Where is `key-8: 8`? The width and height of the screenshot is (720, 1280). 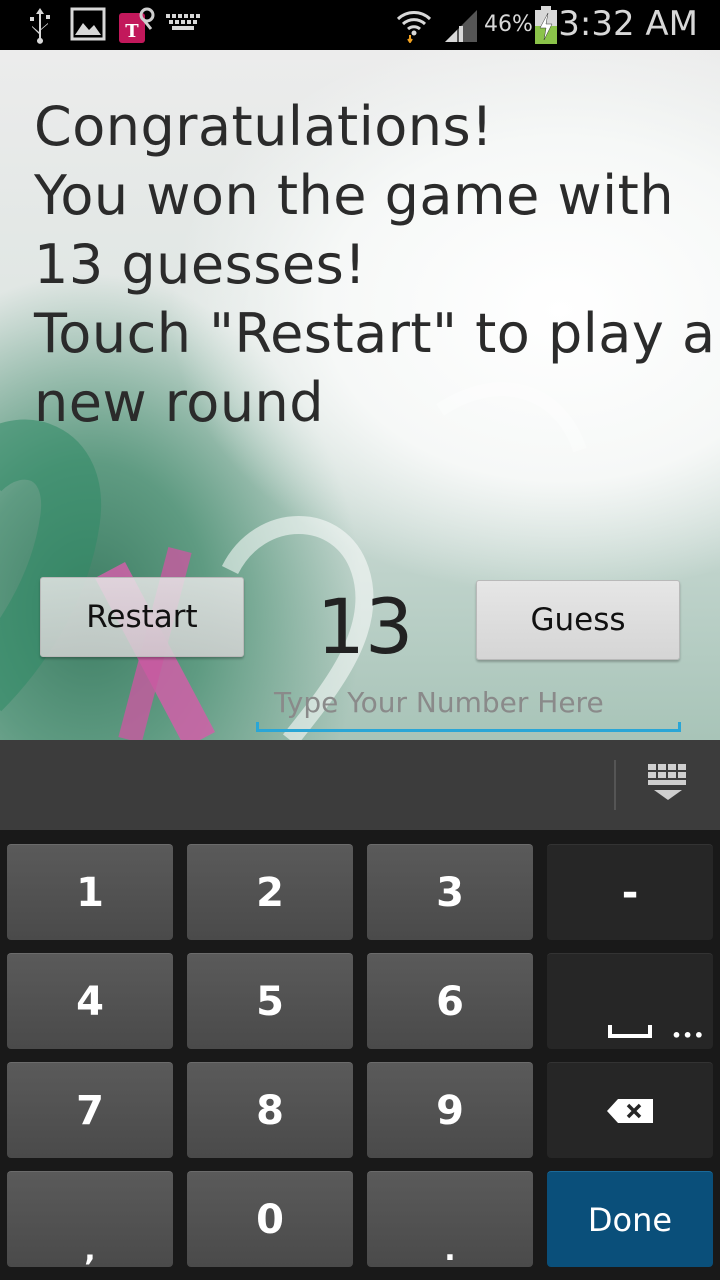
key-8: 8 is located at coordinates (270, 1110).